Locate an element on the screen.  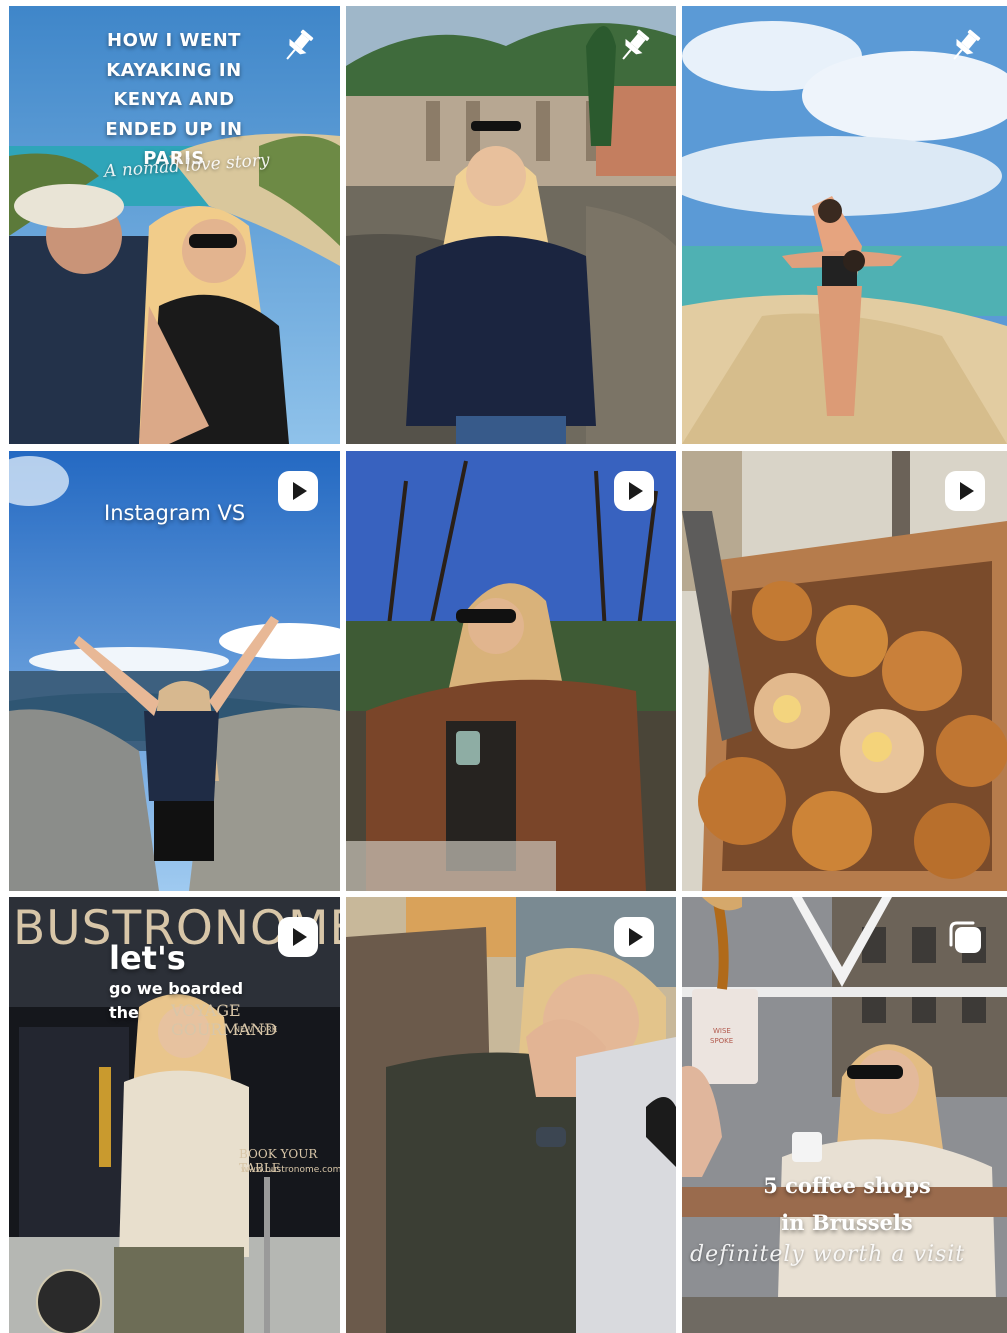
reel-tile-laughing-laptop is located at coordinates (511, 1115).